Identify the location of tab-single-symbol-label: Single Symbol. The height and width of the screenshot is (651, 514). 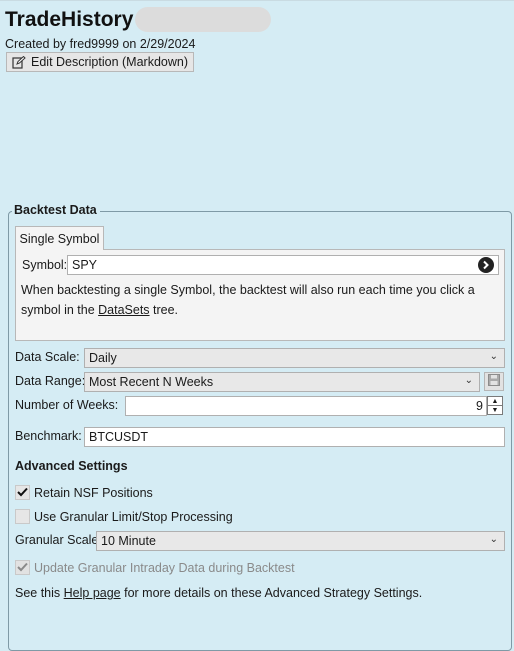
(59, 238).